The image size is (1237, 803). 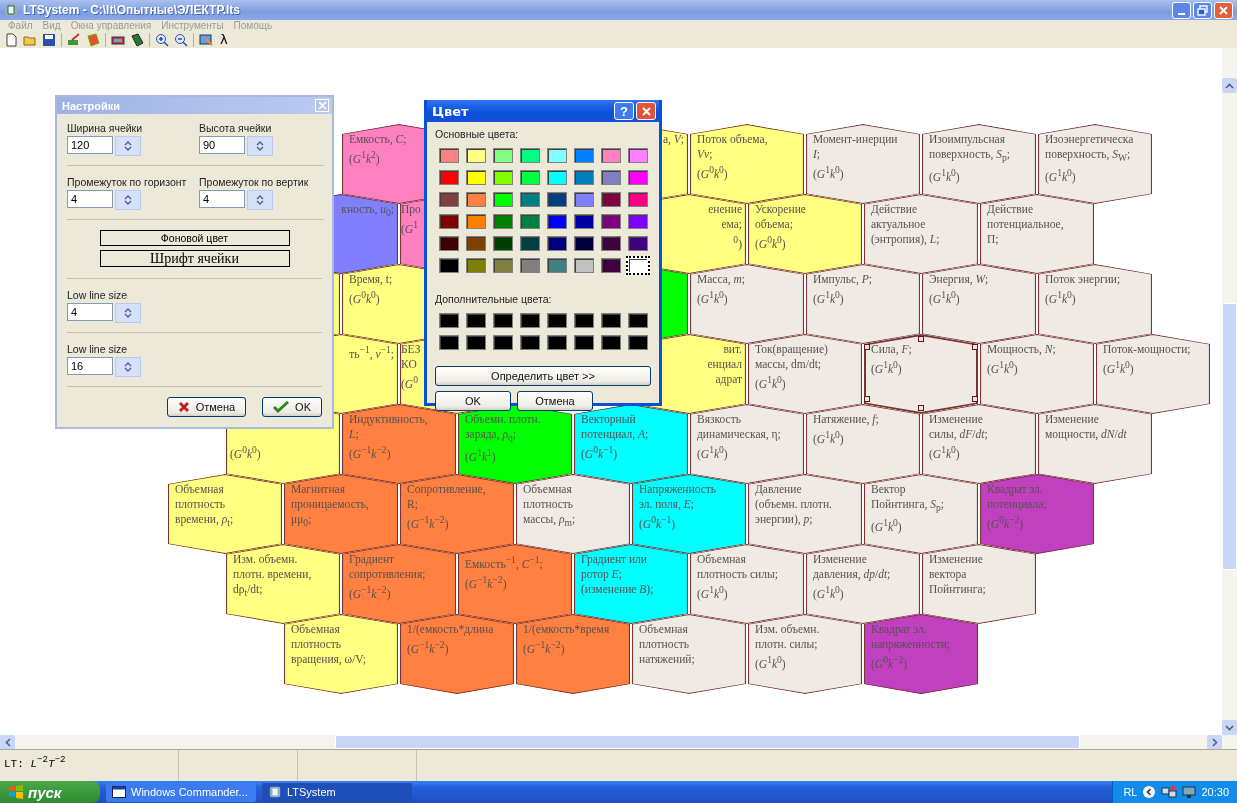 What do you see at coordinates (1229, 85) in the screenshot?
I see `scroll-up-icon` at bounding box center [1229, 85].